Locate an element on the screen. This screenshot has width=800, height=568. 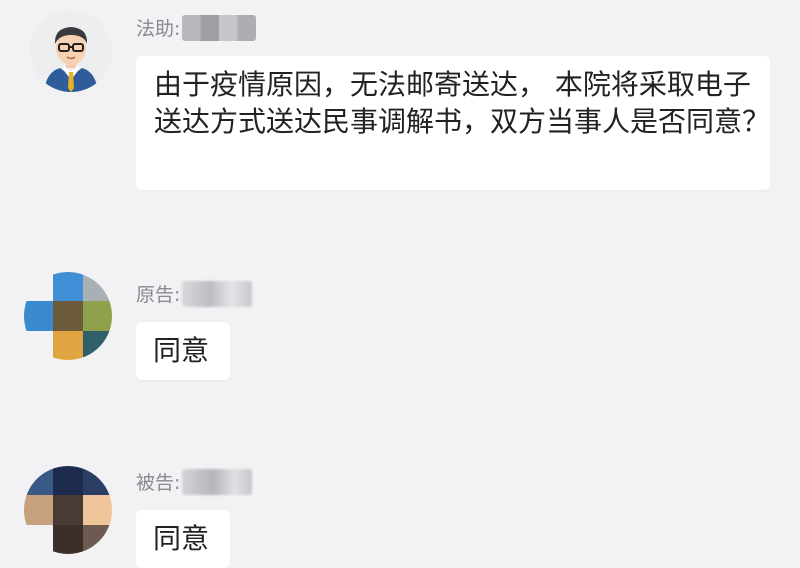
sender-name: 原告: is located at coordinates (194, 293).